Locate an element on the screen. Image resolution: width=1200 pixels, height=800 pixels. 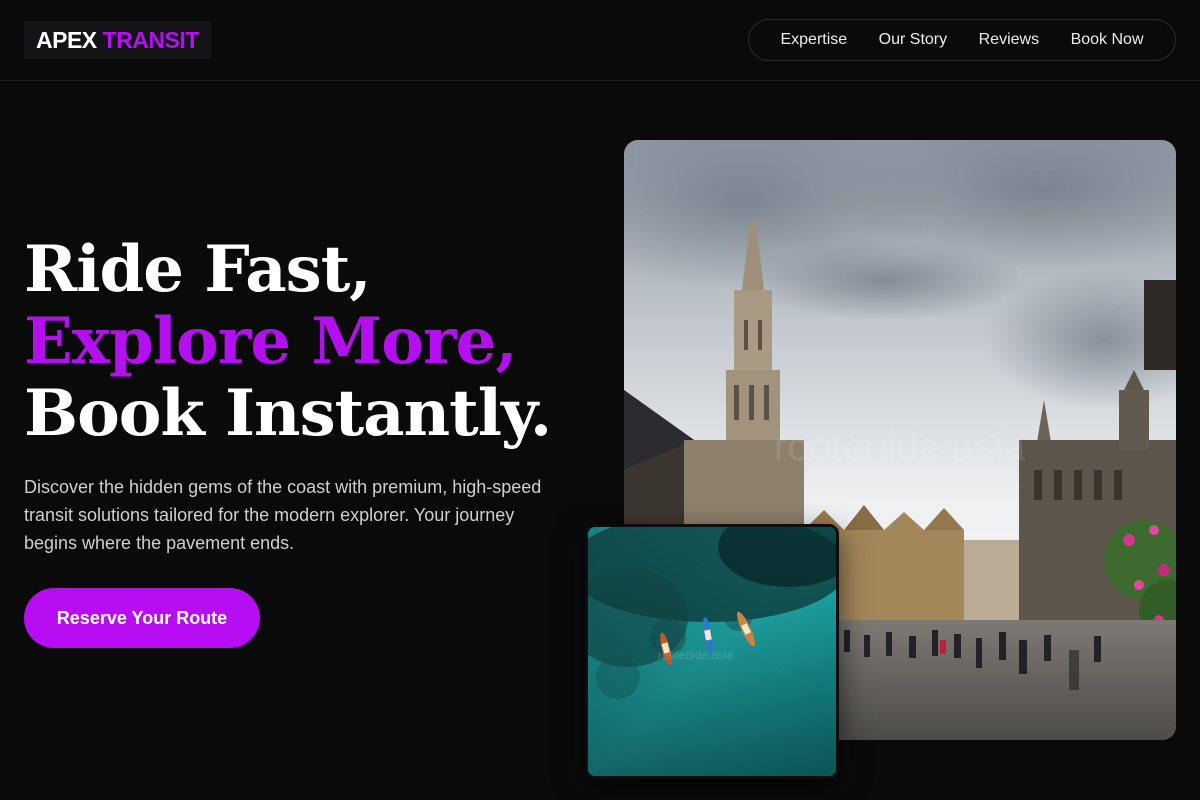
logo-accent-text: TRANSIT is located at coordinates (151, 39).